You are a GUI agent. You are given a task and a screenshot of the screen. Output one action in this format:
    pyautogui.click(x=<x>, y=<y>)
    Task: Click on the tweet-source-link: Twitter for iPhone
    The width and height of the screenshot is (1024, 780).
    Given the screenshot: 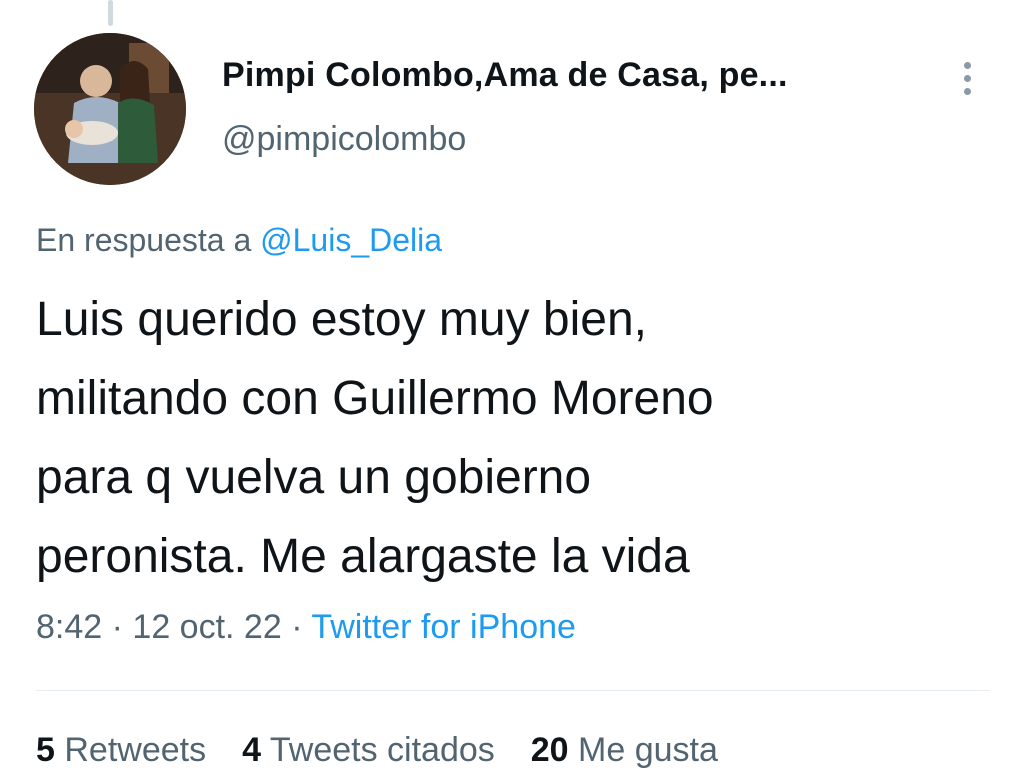 What is the action you would take?
    pyautogui.click(x=443, y=627)
    